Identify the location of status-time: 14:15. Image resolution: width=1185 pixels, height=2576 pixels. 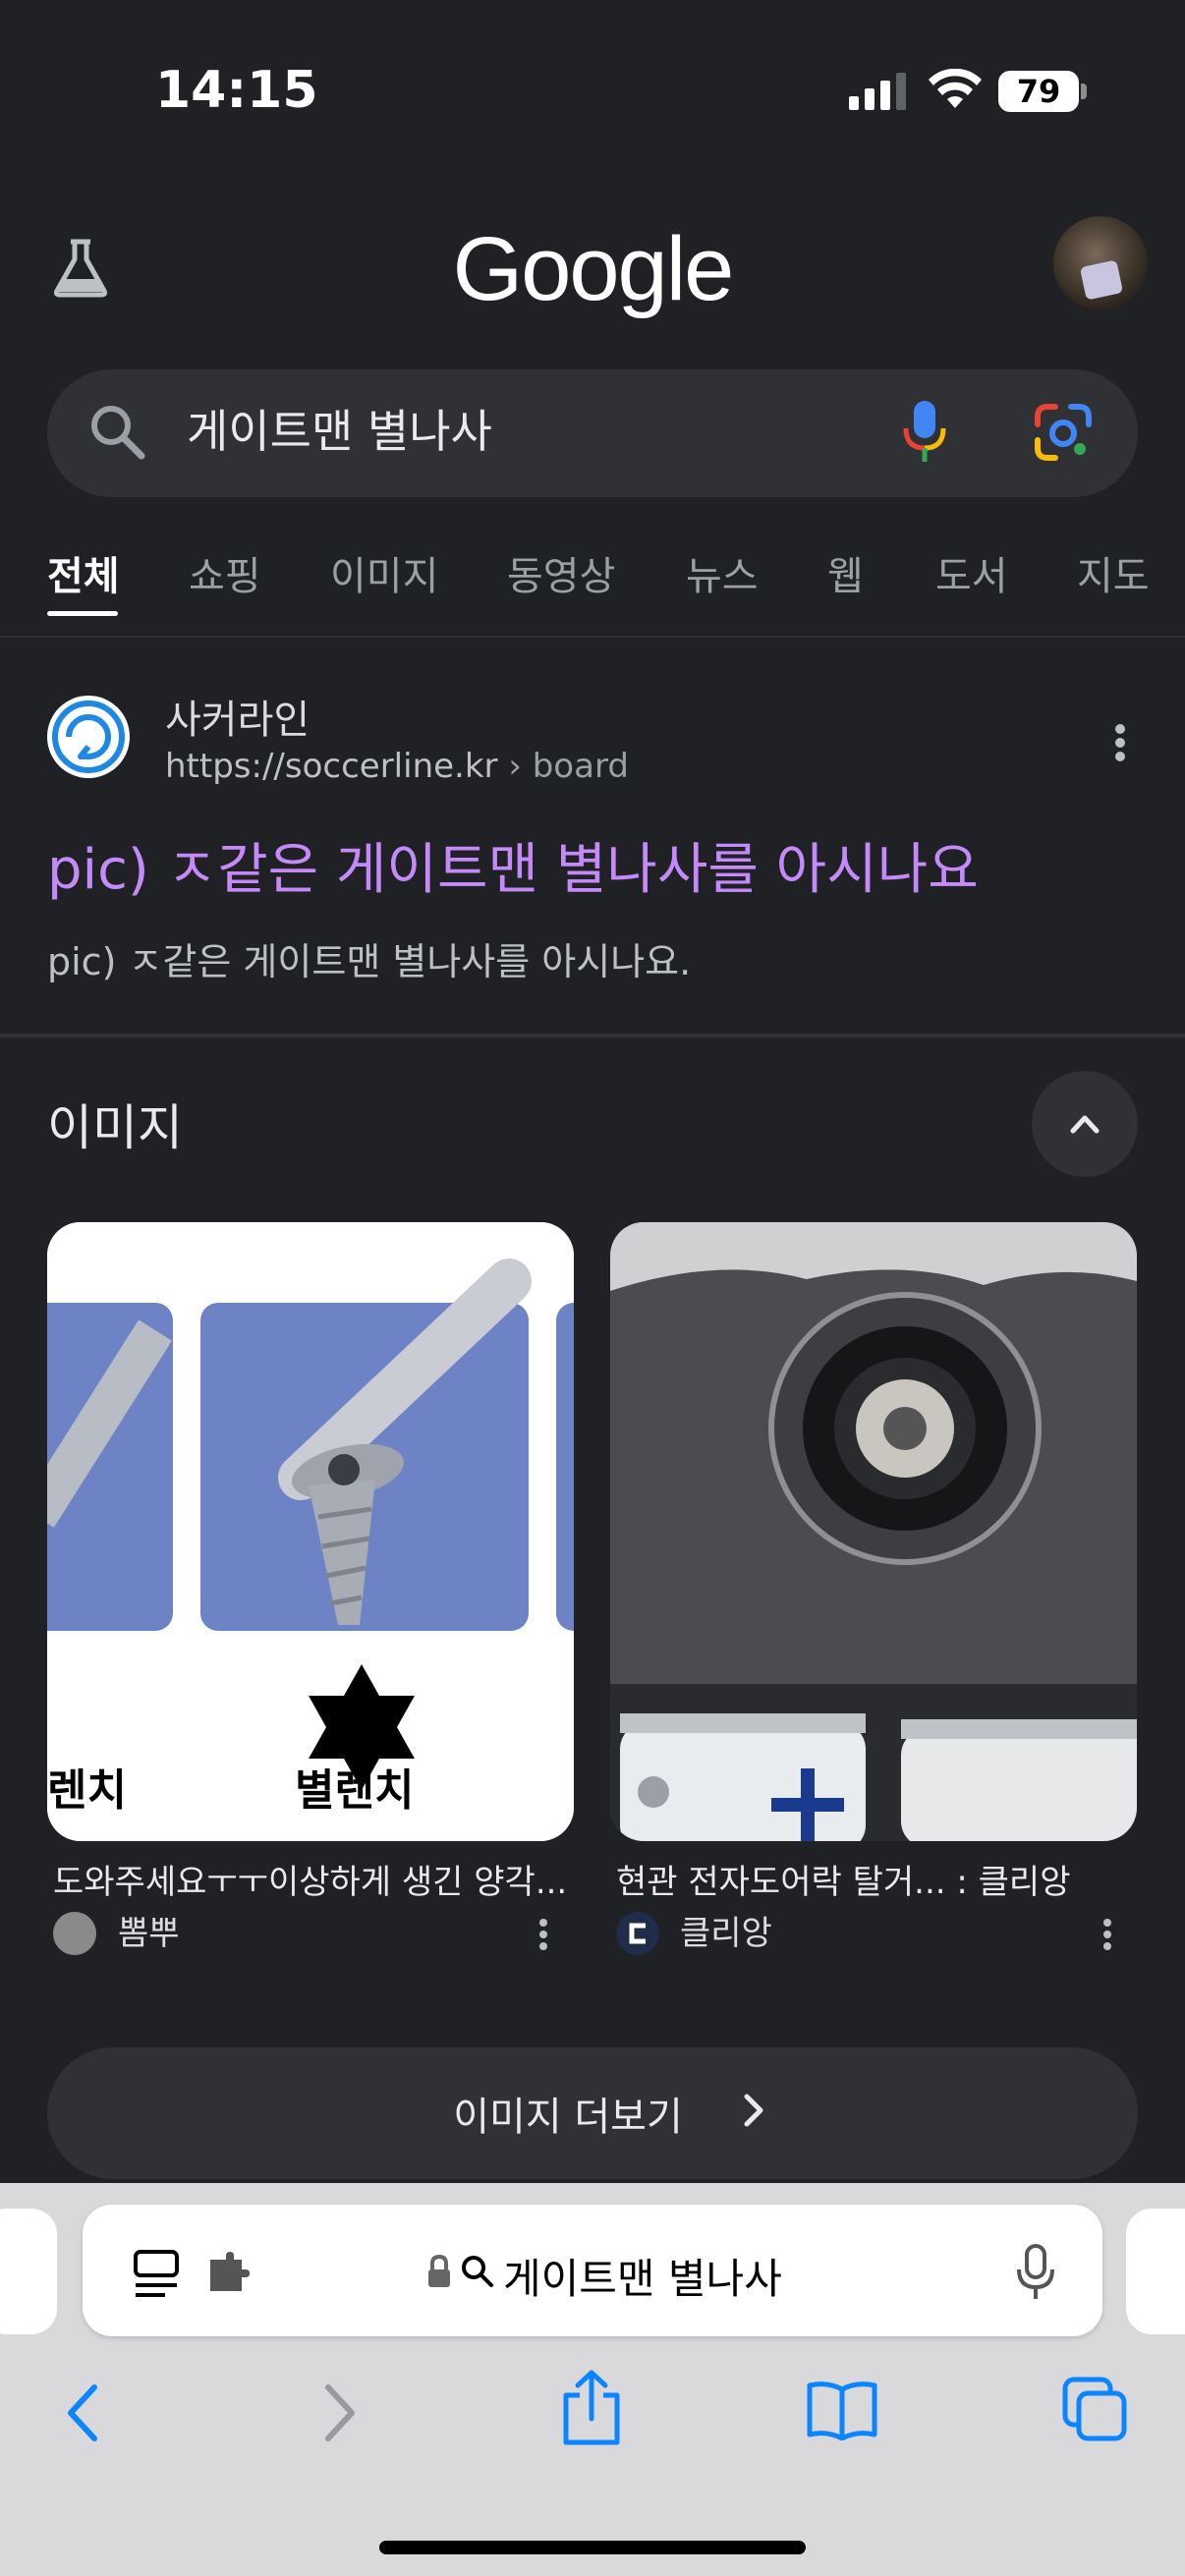
(237, 90).